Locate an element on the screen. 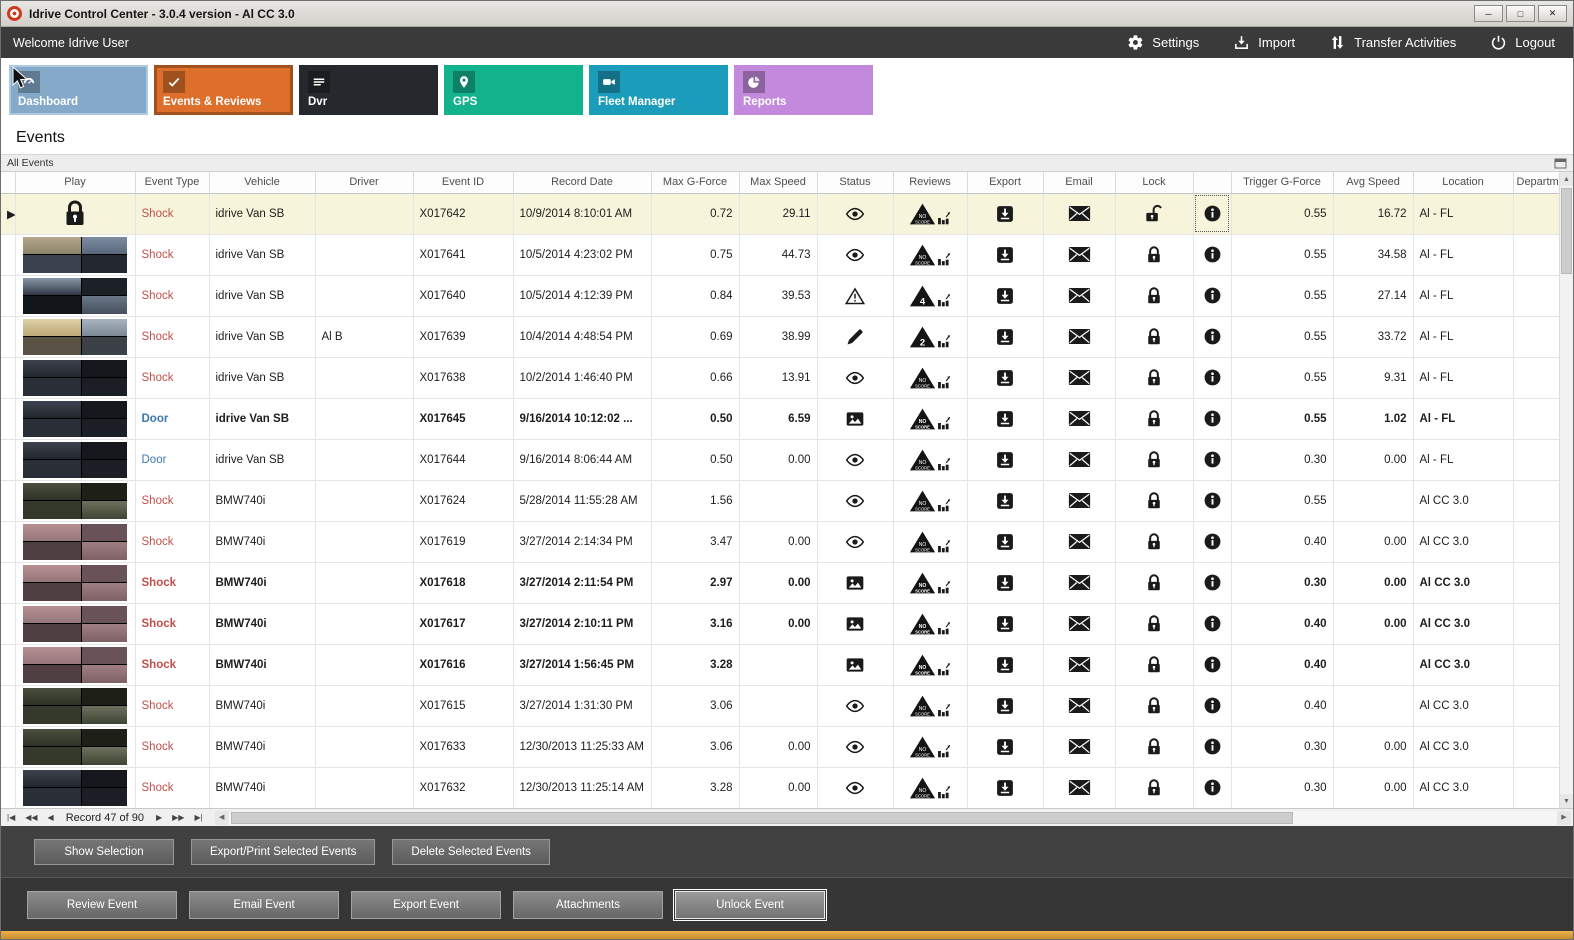 This screenshot has height=940, width=1574. column-header: Max G-Force is located at coordinates (695, 183).